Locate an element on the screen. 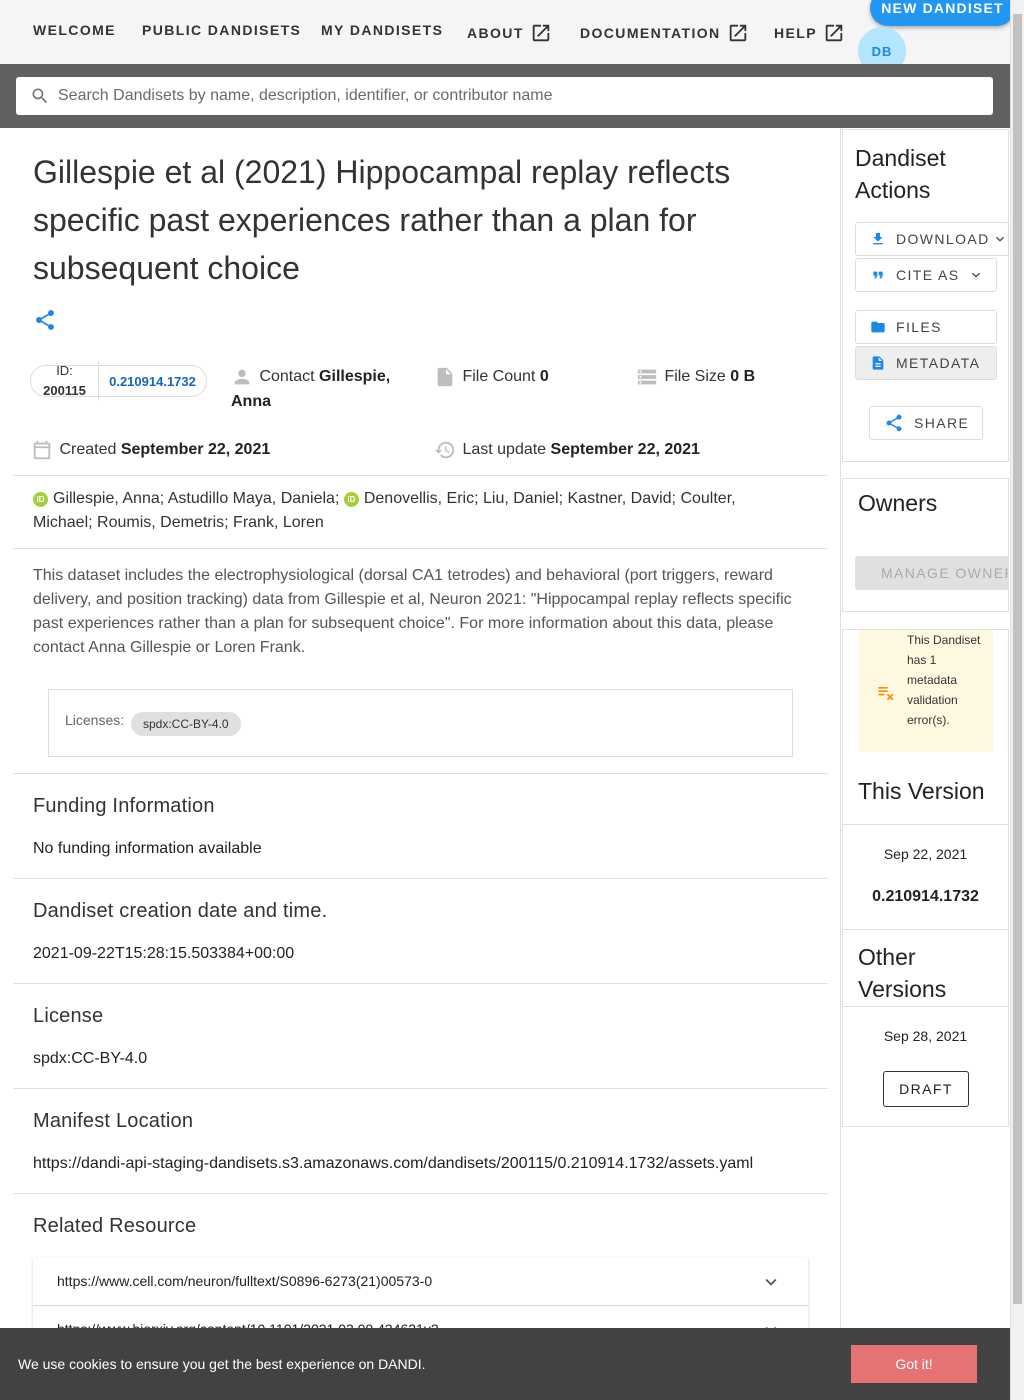  license-heading: License is located at coordinates (68, 1016).